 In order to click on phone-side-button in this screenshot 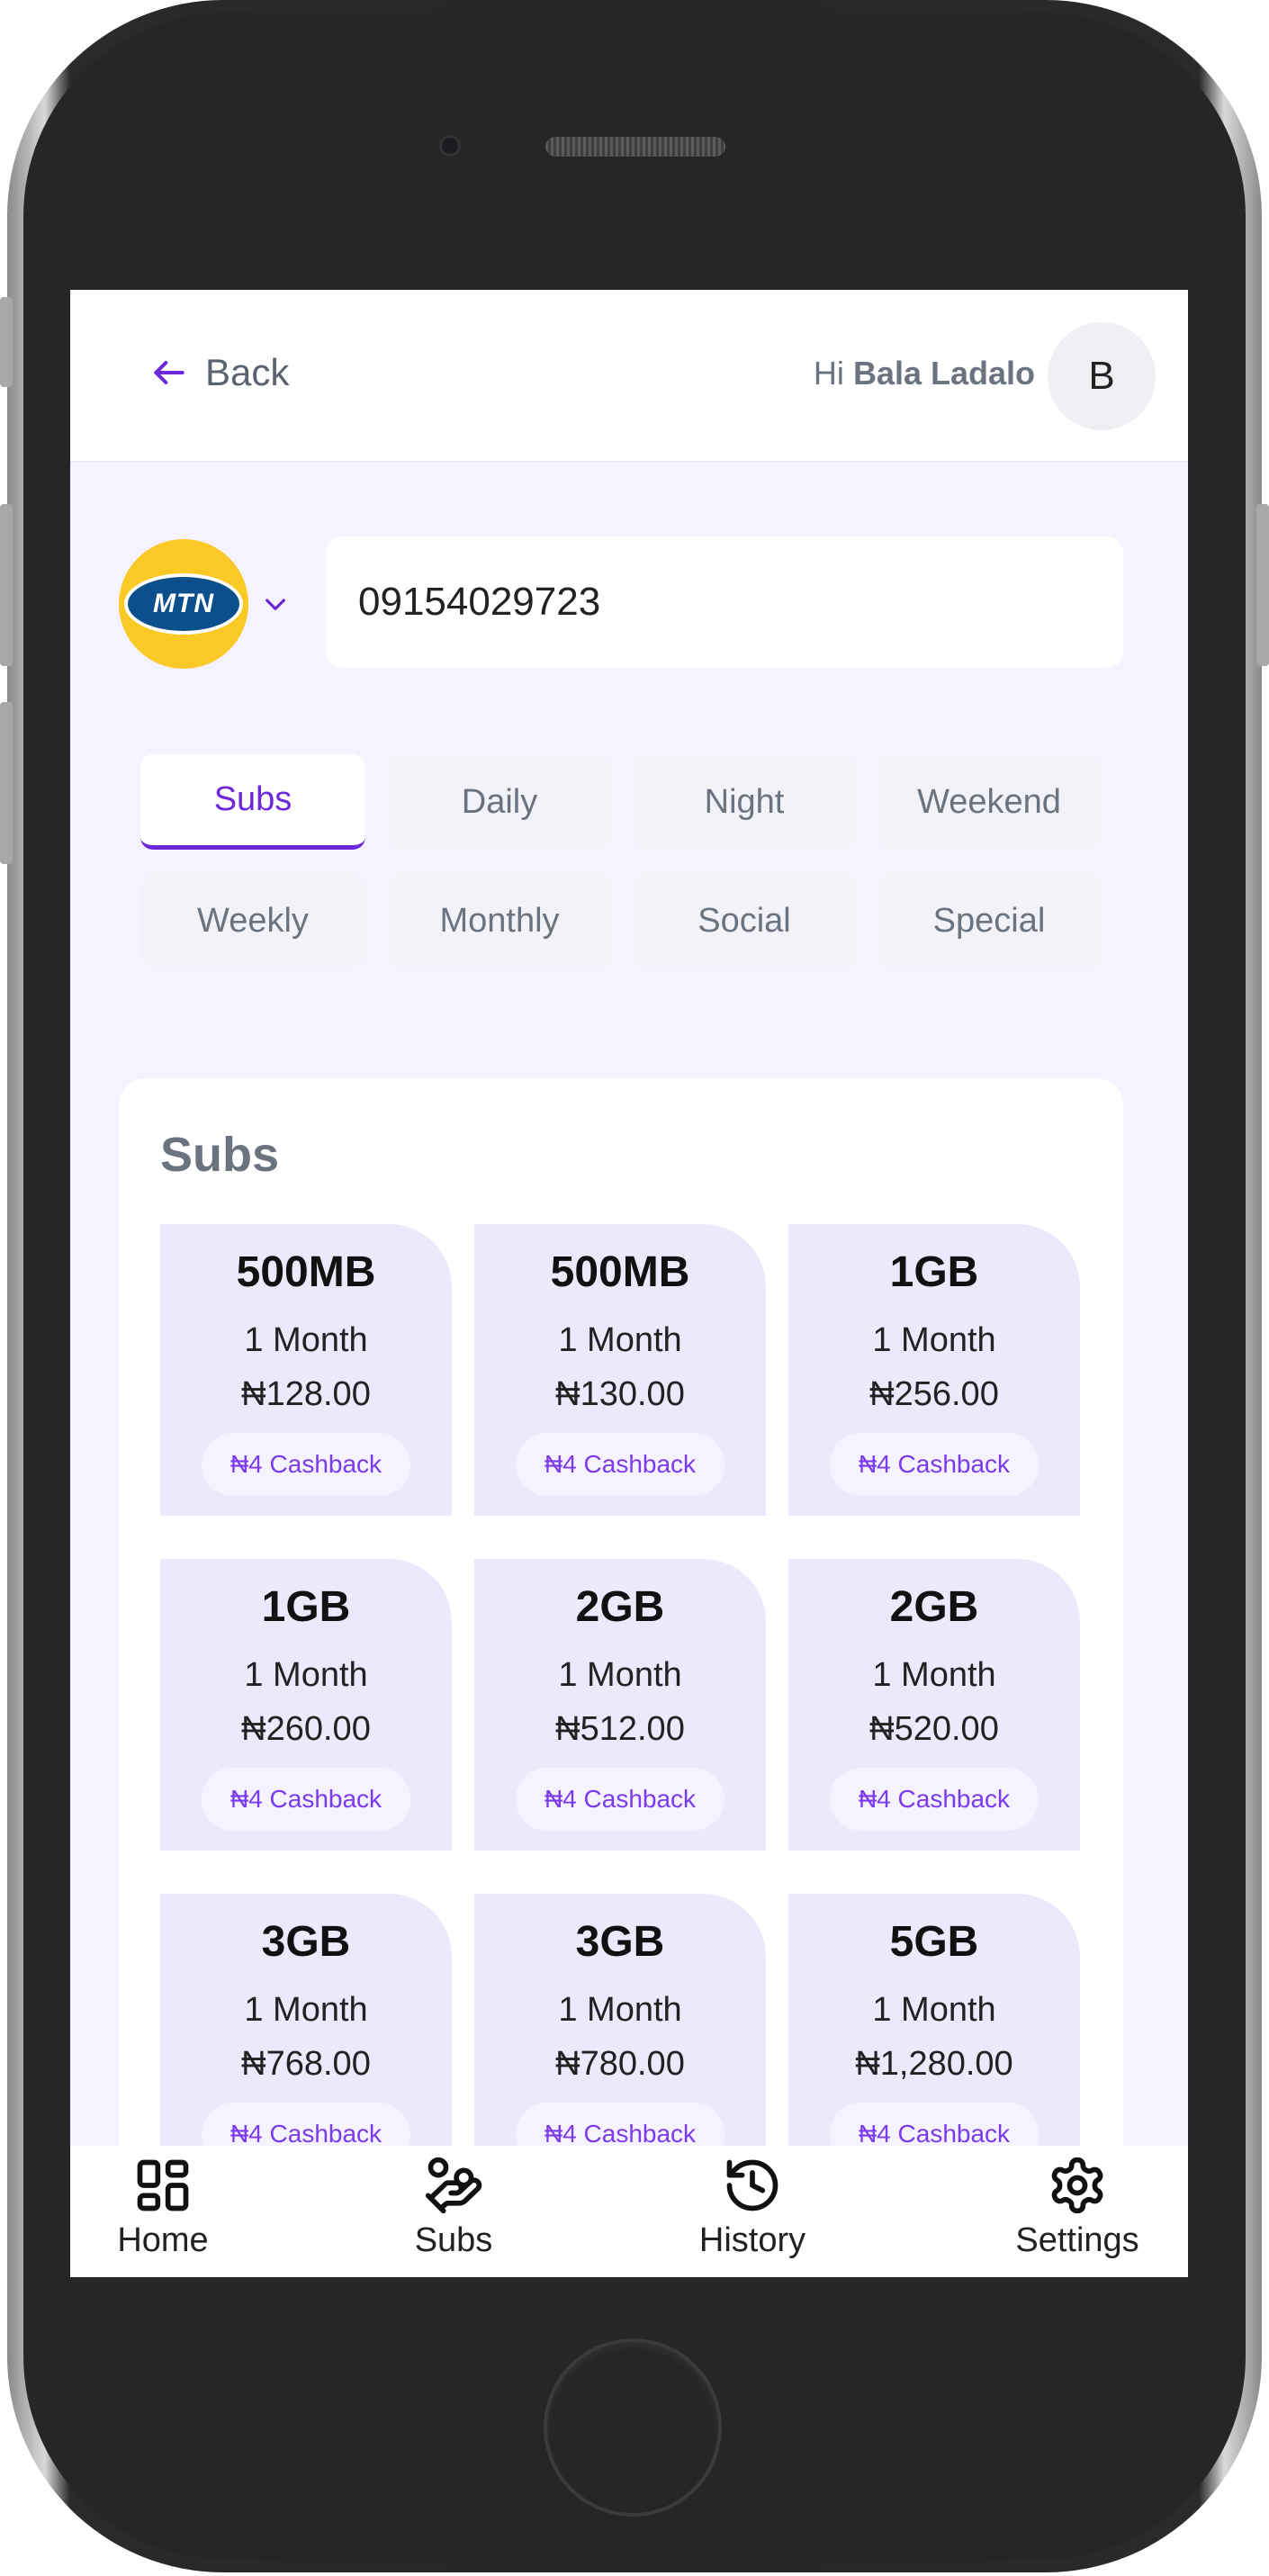, I will do `click(6, 342)`.